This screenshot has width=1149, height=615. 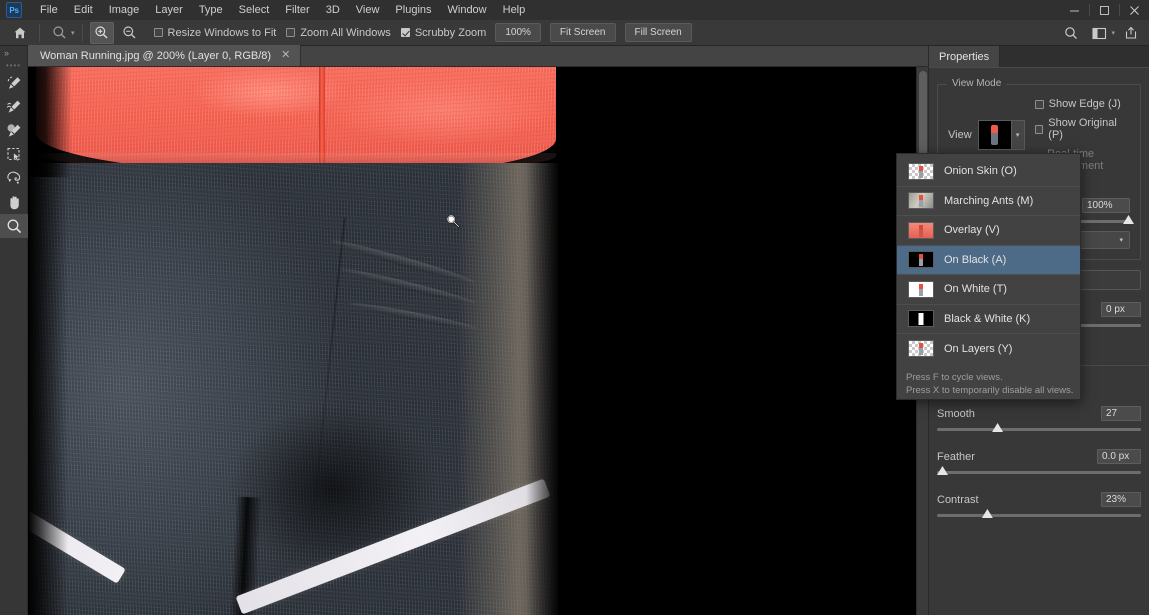 I want to click on smooth-field: 27, so click(x=1121, y=413).